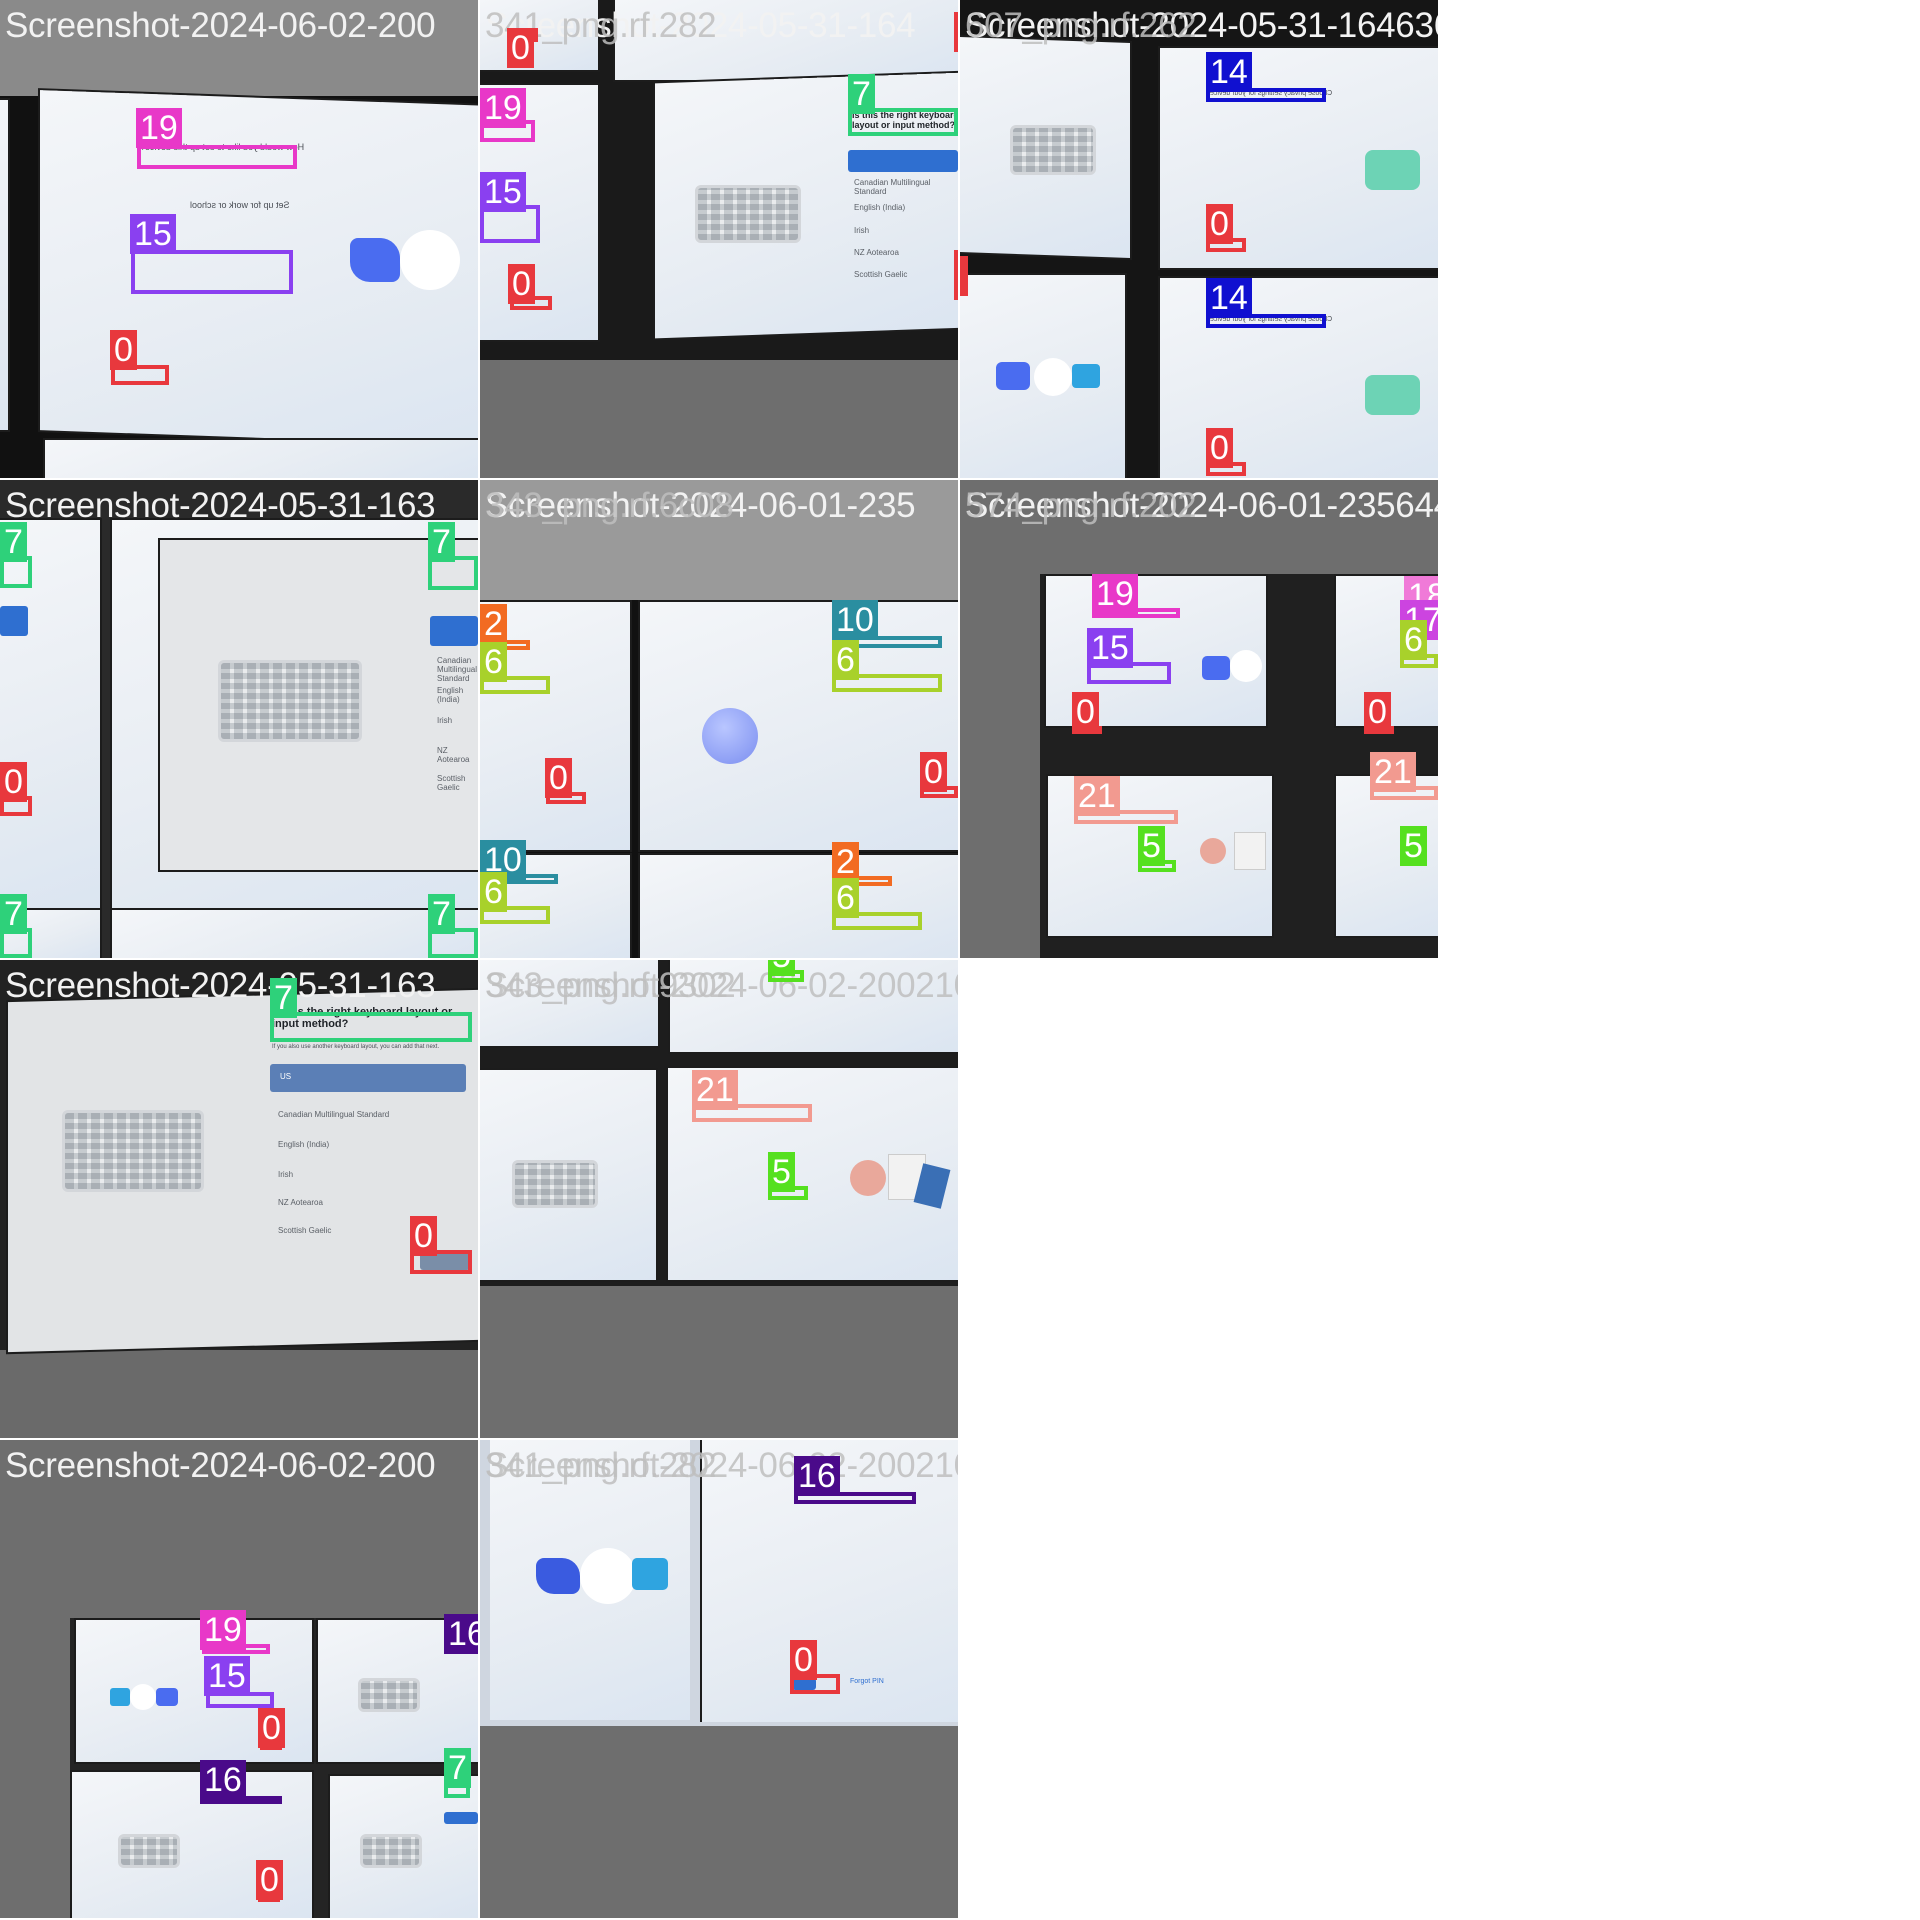  Describe the element at coordinates (855, 620) in the screenshot. I see `label-10: 10` at that location.